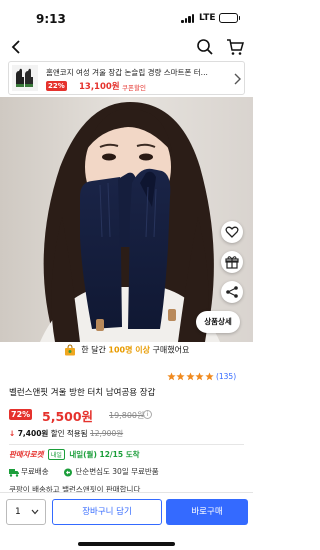 The width and height of the screenshot is (320, 550). I want to click on rocket-logo: 판매자로켓, so click(26, 454).